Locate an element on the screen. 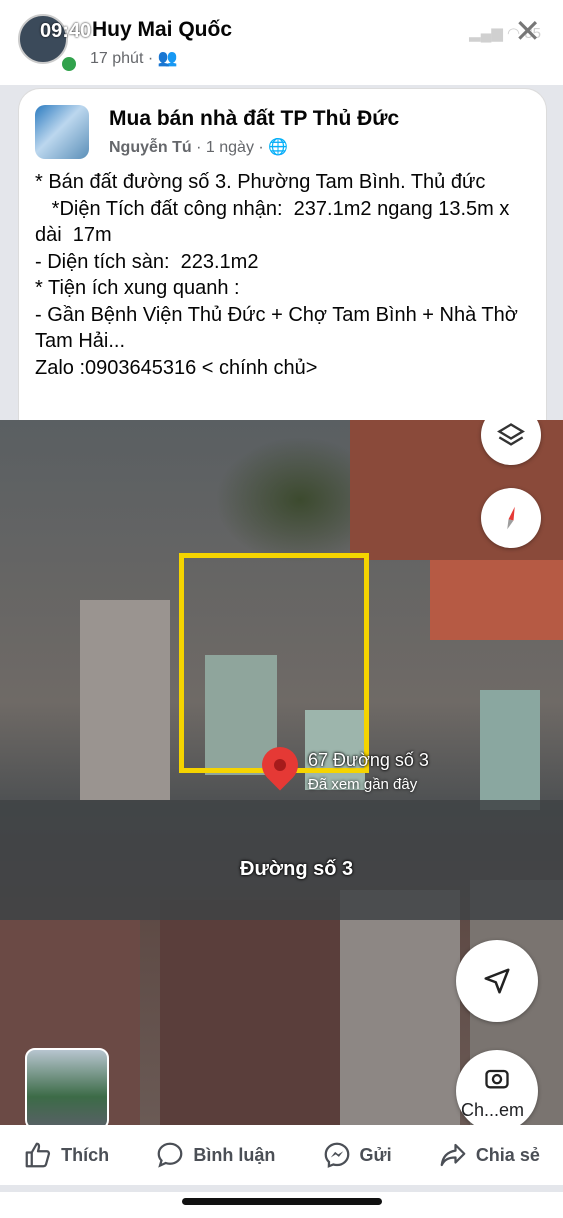  compass-icon is located at coordinates (511, 518).